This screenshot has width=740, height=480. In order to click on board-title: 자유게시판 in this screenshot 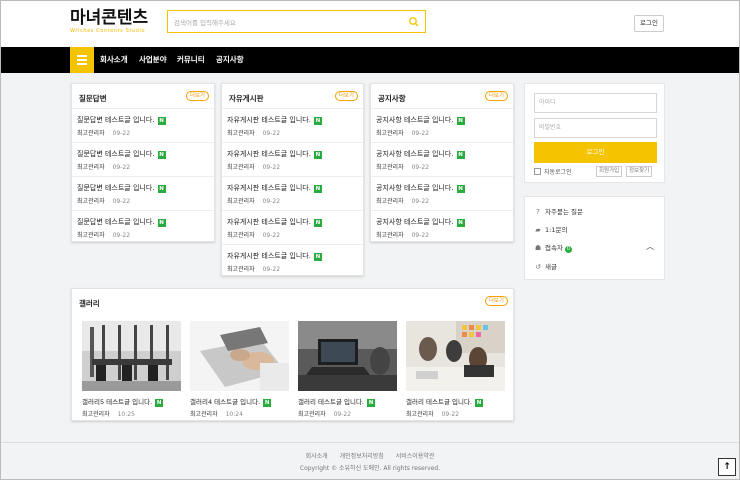, I will do `click(246, 98)`.